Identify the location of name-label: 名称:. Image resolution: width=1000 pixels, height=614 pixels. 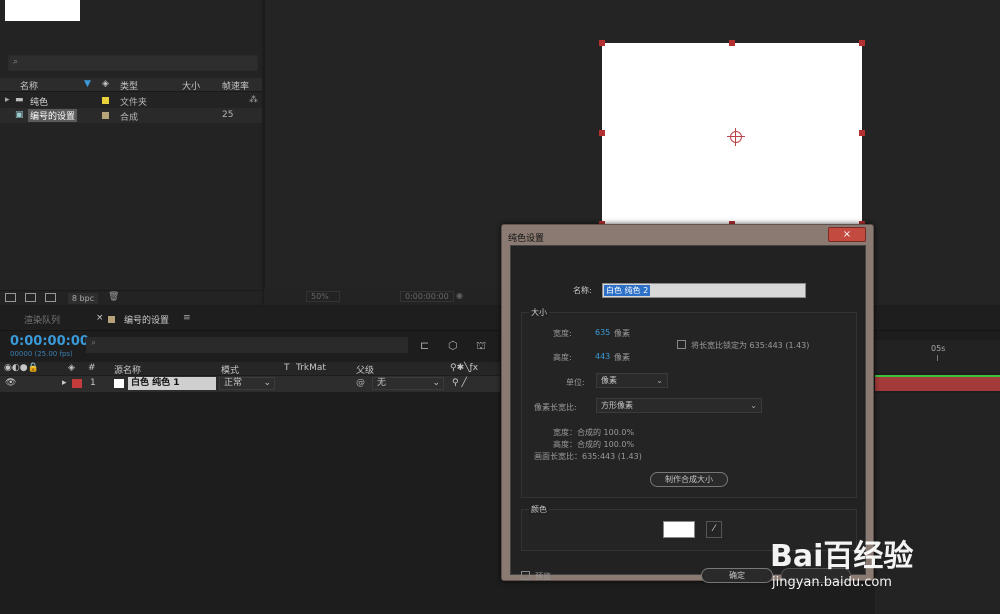
(582, 290).